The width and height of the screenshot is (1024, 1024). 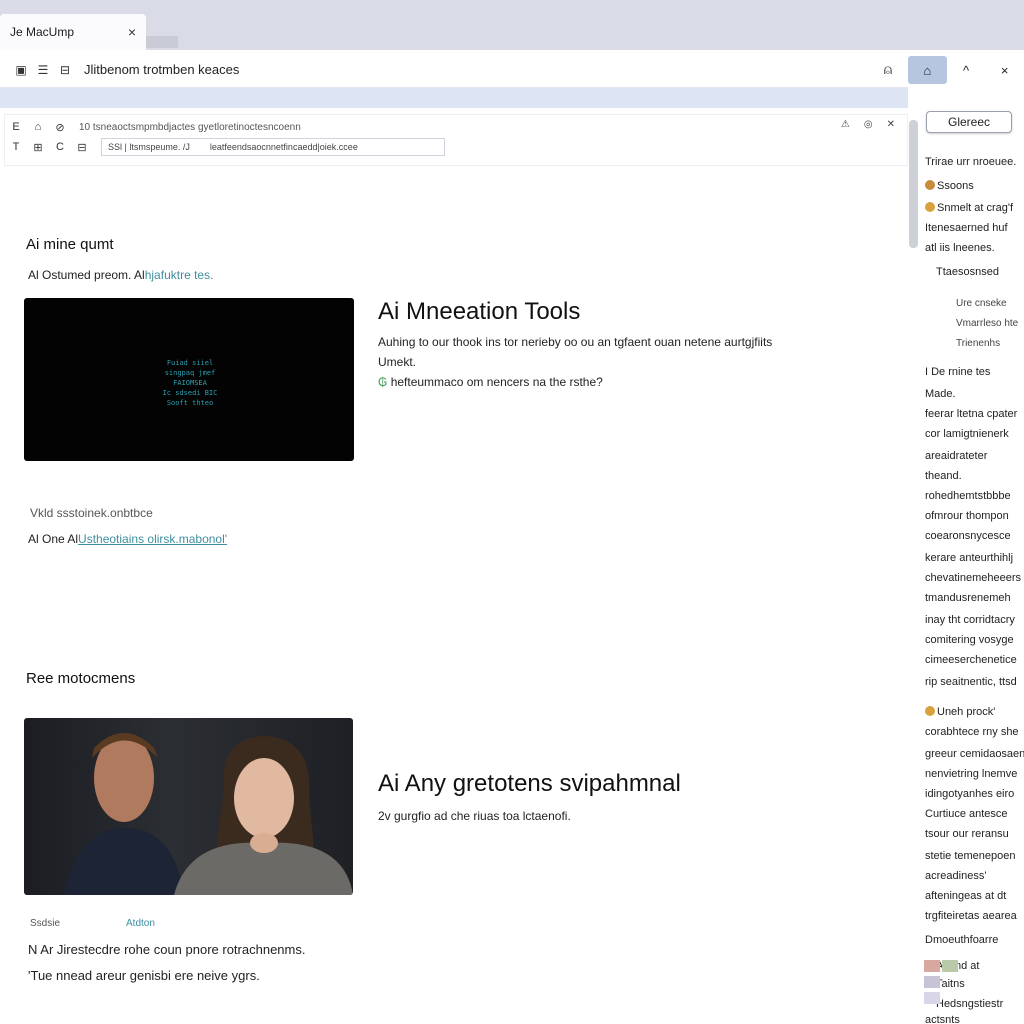 I want to click on side-panel-line-text: Ttaesosnsed, so click(x=967, y=272).